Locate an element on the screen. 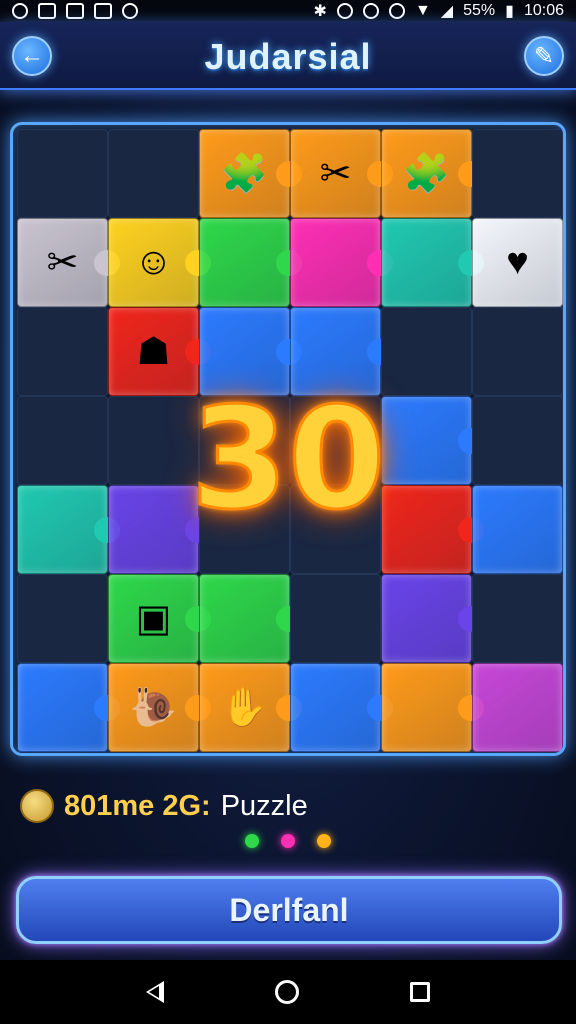  nav-recent-icon is located at coordinates (420, 992).